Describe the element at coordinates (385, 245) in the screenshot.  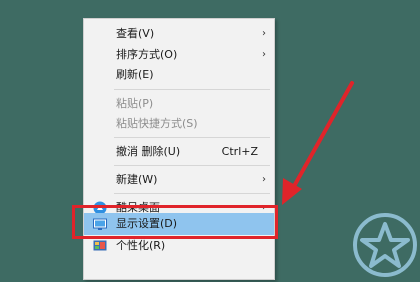
I see `star-watermark-icon` at that location.